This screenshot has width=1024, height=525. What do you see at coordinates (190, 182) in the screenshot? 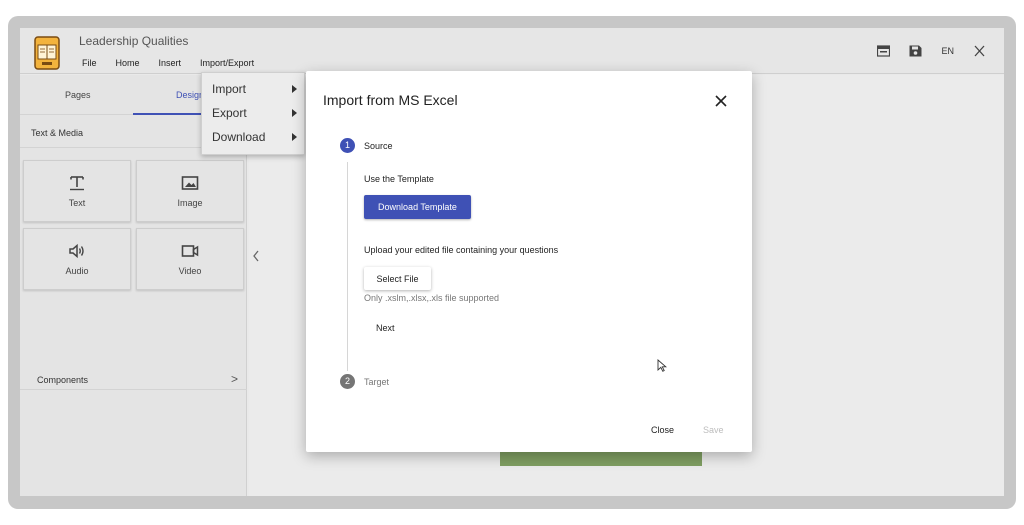
I see `image-icon` at bounding box center [190, 182].